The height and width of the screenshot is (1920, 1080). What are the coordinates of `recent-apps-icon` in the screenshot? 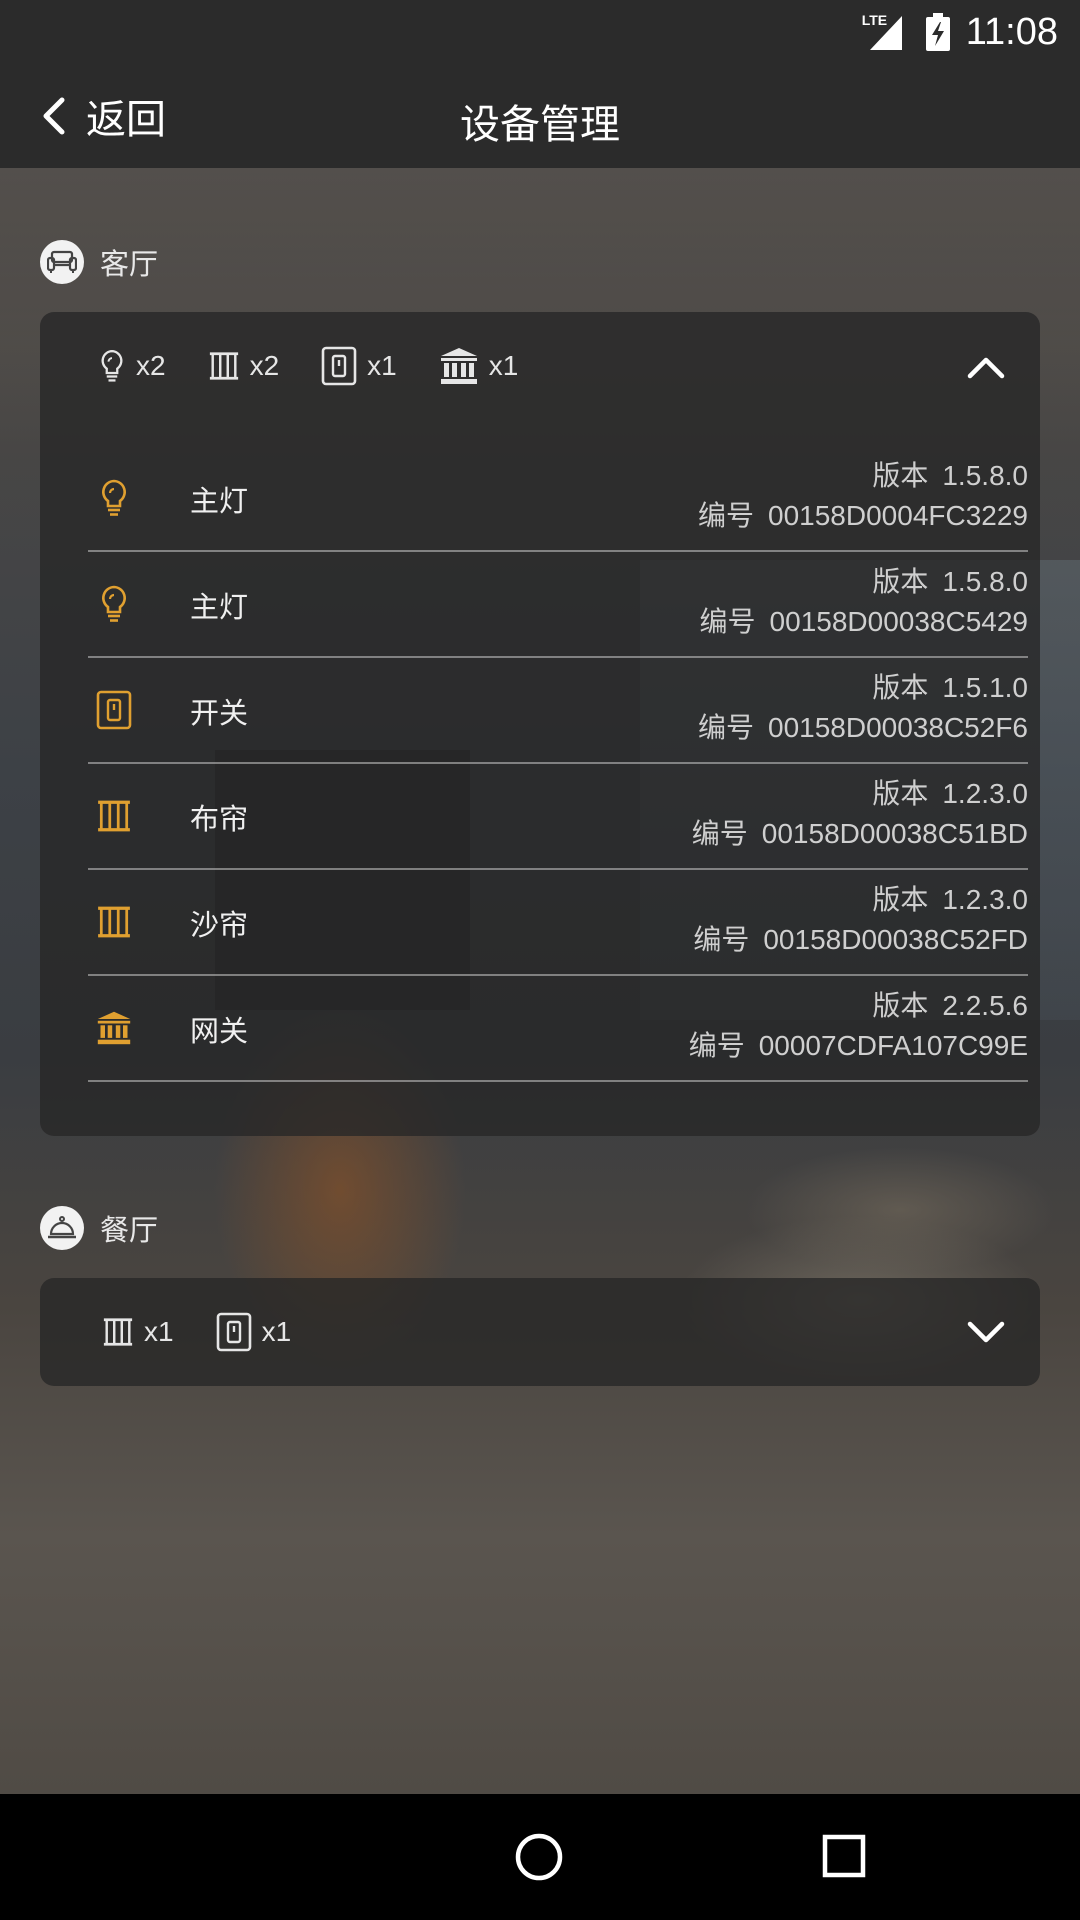 It's located at (844, 1856).